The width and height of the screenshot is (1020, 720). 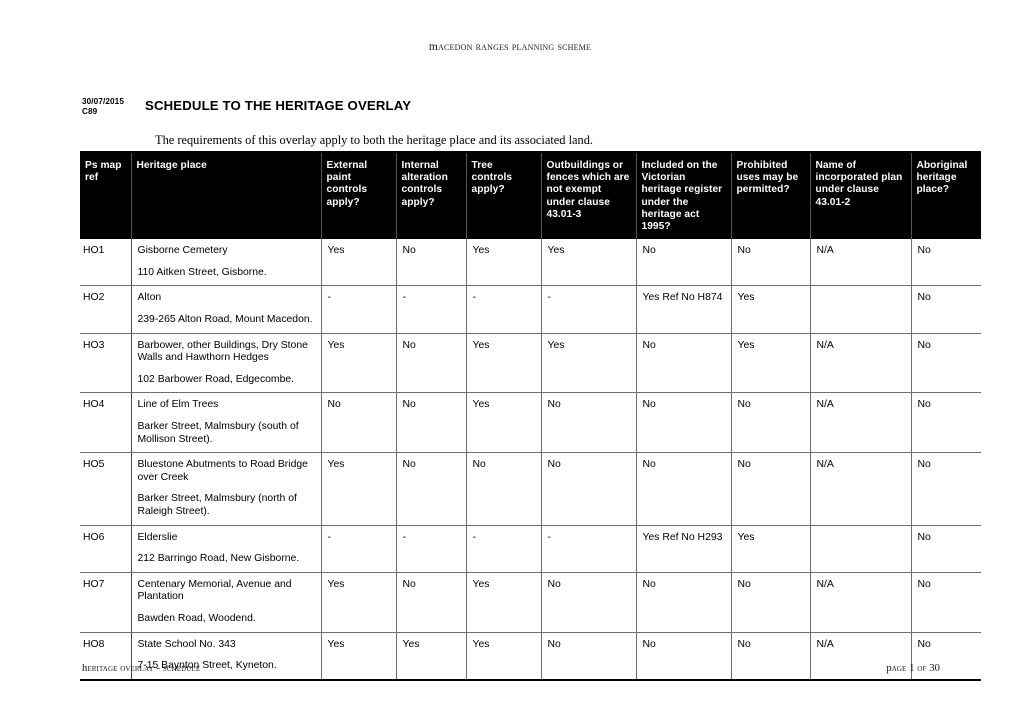 What do you see at coordinates (504, 196) in the screenshot?
I see `column-header-tree-controls: Tree controls apply?` at bounding box center [504, 196].